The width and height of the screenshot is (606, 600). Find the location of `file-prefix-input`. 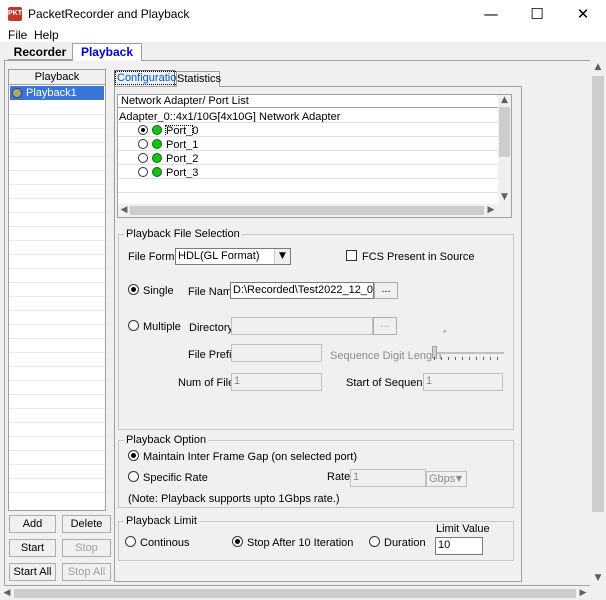

file-prefix-input is located at coordinates (276, 353).